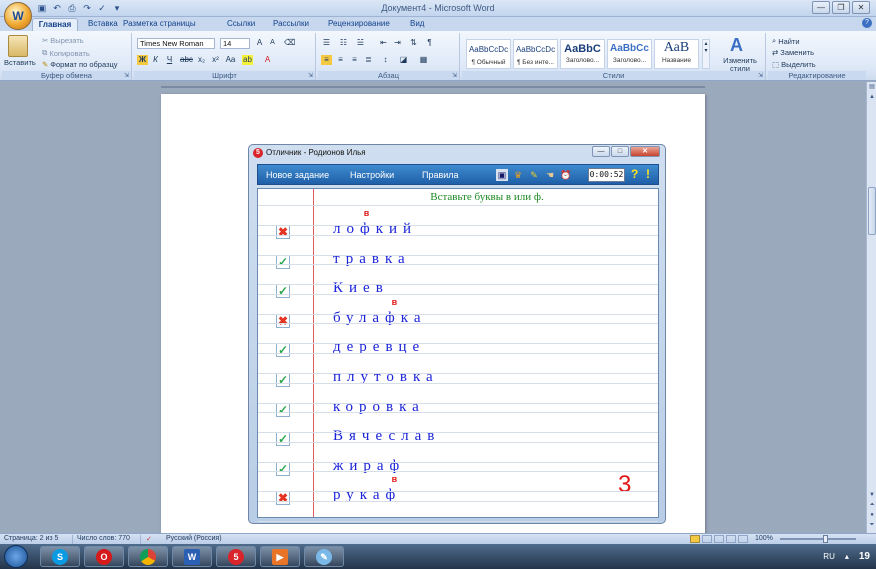 The height and width of the screenshot is (569, 876). What do you see at coordinates (18, 16) in the screenshot?
I see `office-button: W` at bounding box center [18, 16].